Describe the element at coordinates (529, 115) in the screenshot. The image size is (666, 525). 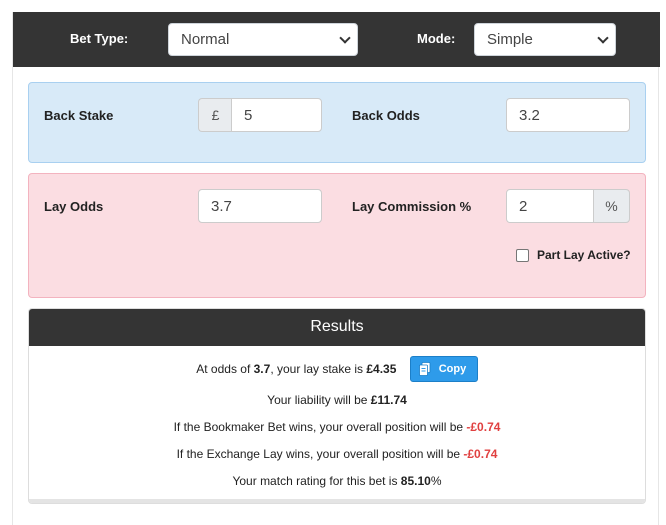
I see `back-odds-value: 3.2` at that location.